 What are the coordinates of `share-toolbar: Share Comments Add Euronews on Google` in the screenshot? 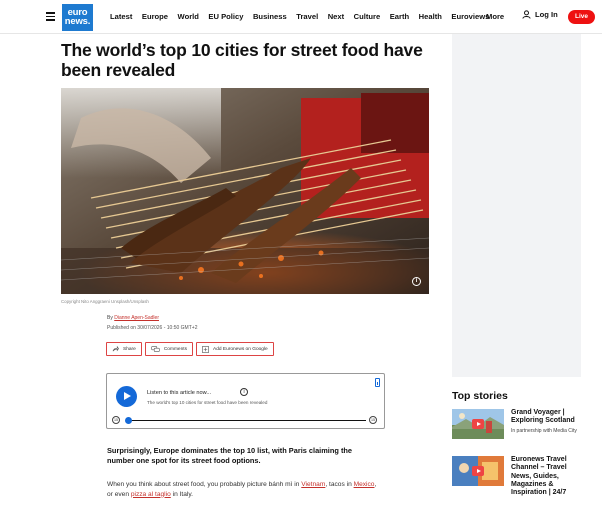 It's located at (191, 349).